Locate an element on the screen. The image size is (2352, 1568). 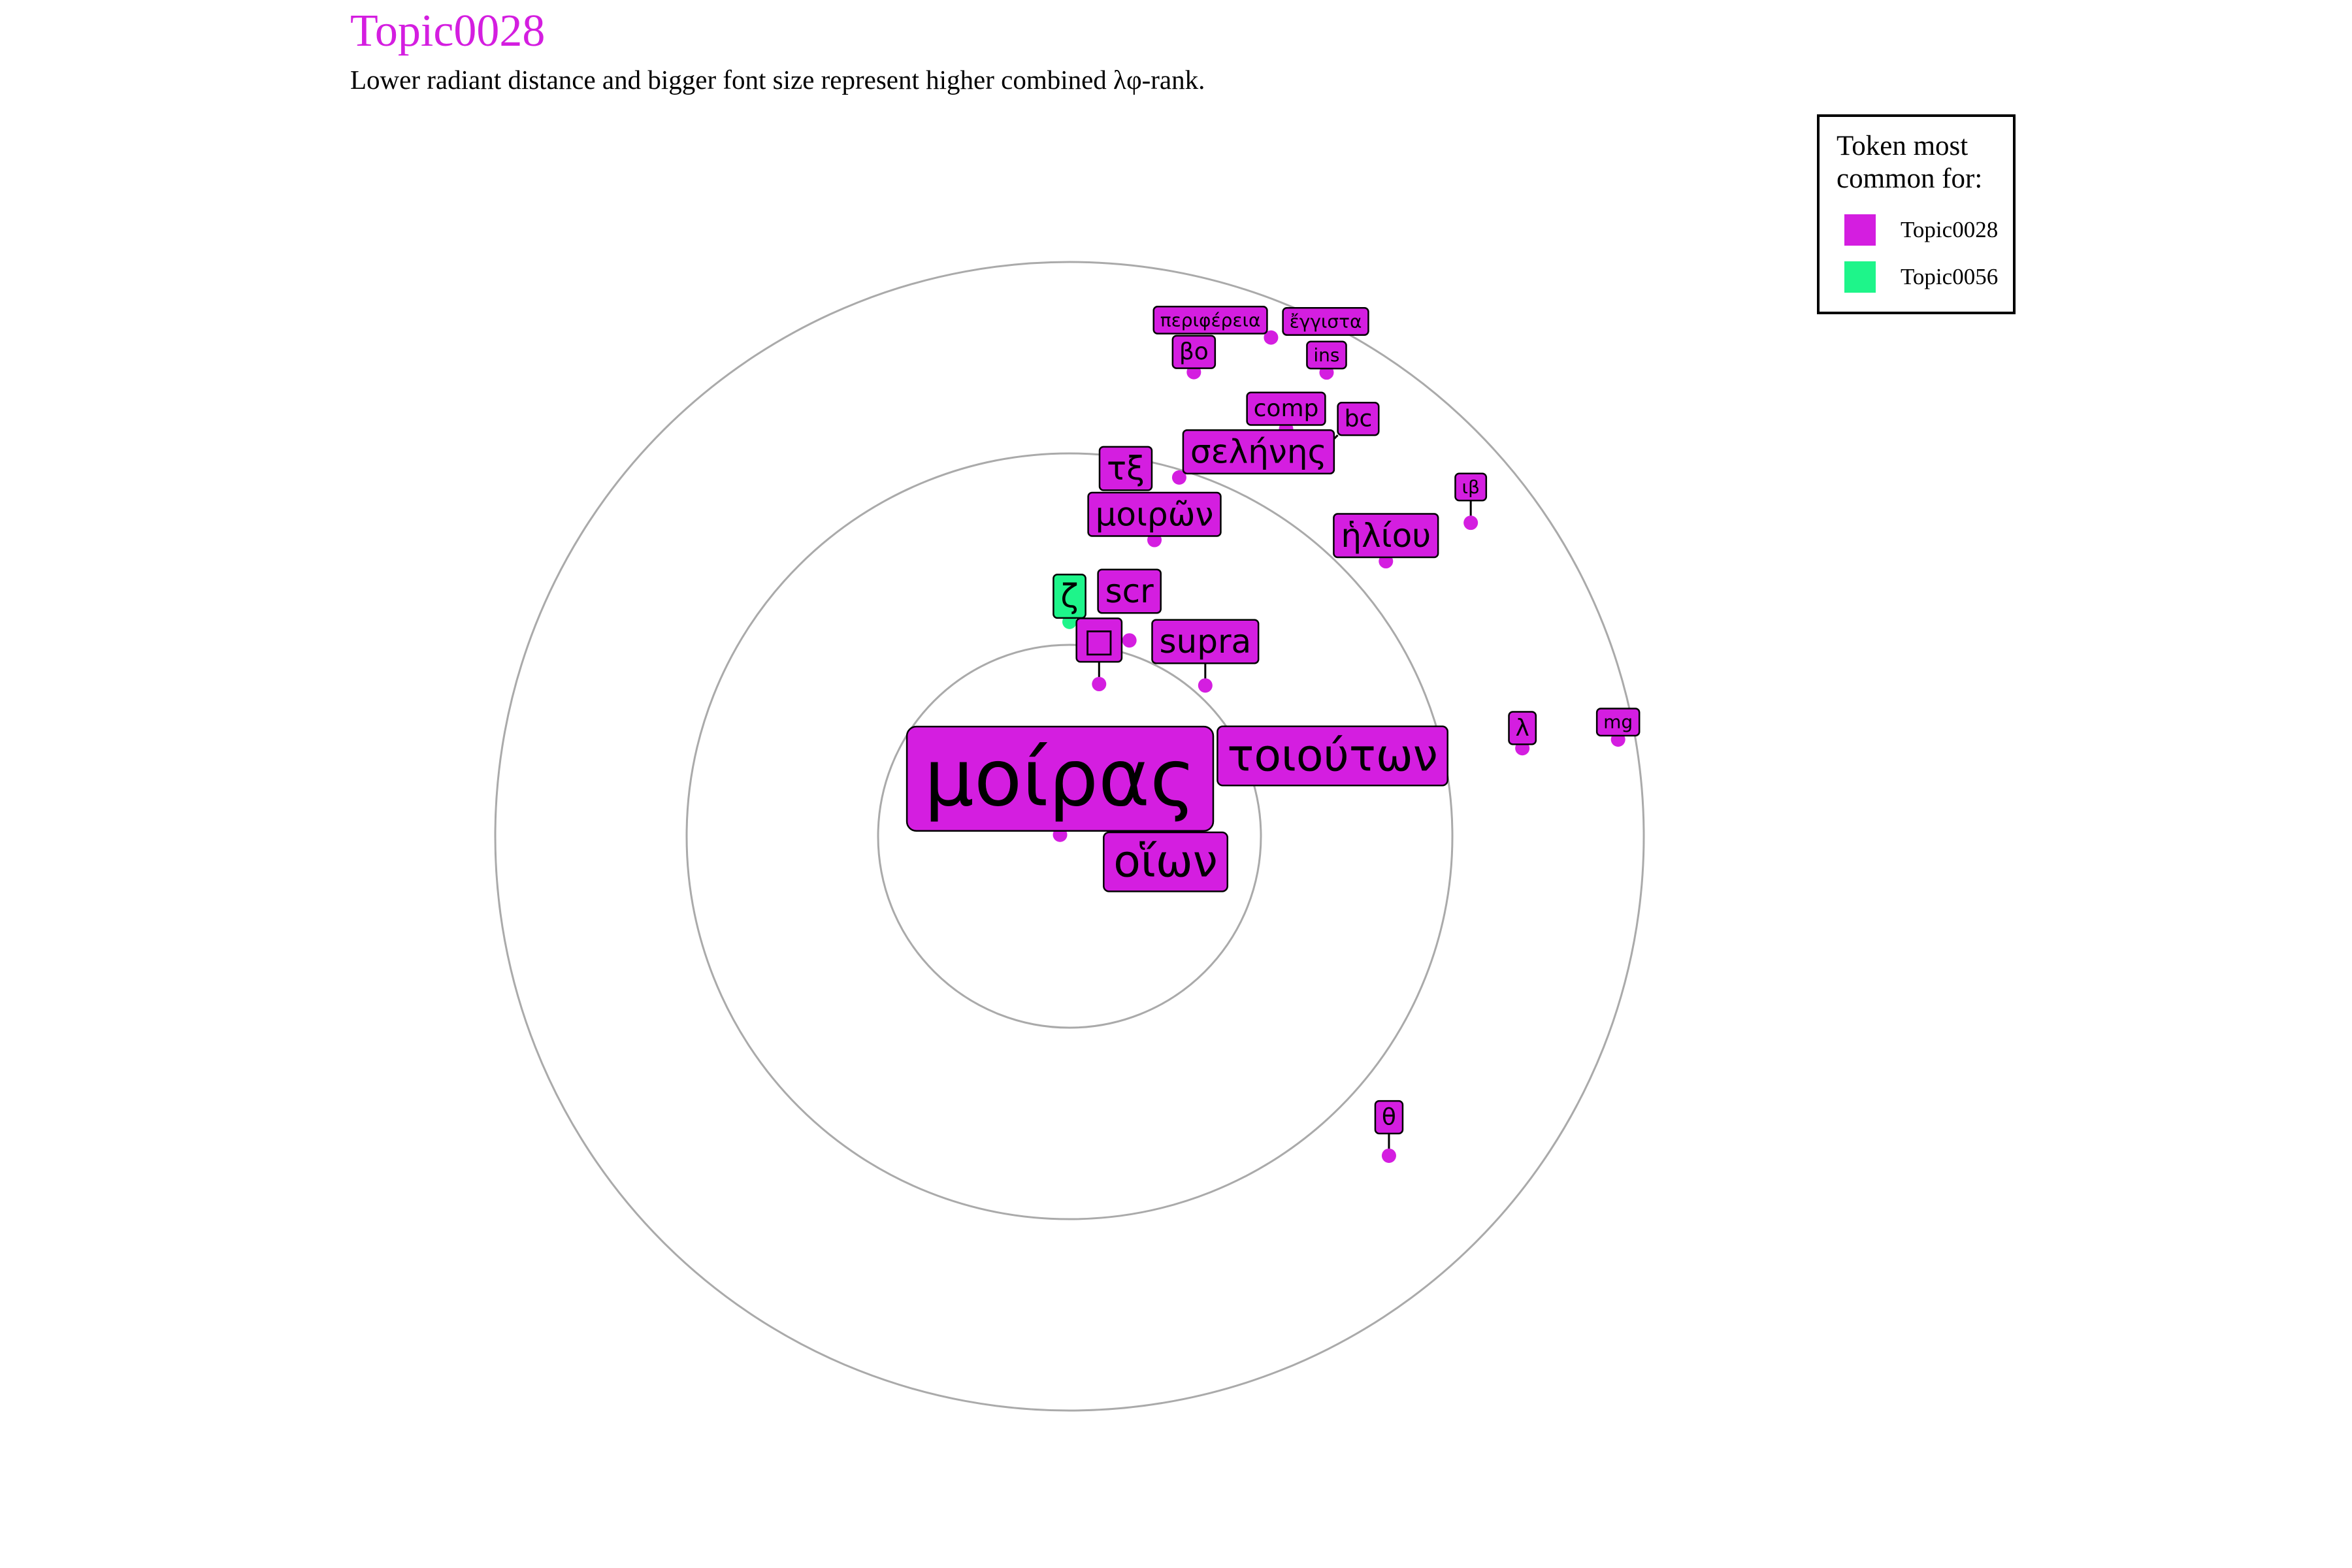
legend-item-topic0056: Topic0056 is located at coordinates (1921, 277).